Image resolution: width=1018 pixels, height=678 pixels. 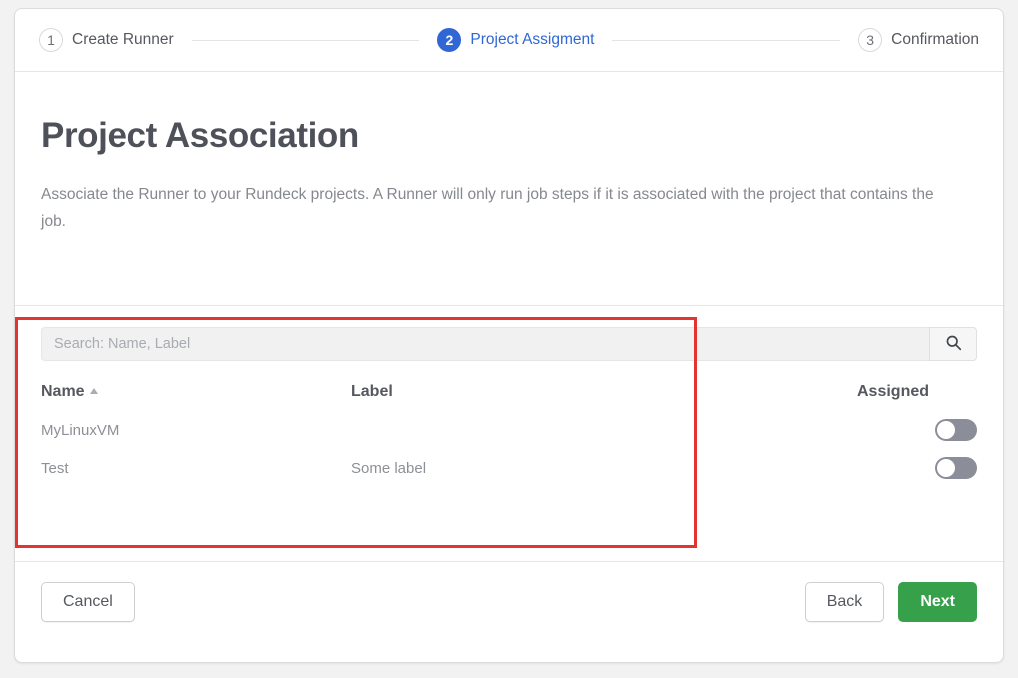 What do you see at coordinates (80, 430) in the screenshot?
I see `cell-name: MyLinuxVM` at bounding box center [80, 430].